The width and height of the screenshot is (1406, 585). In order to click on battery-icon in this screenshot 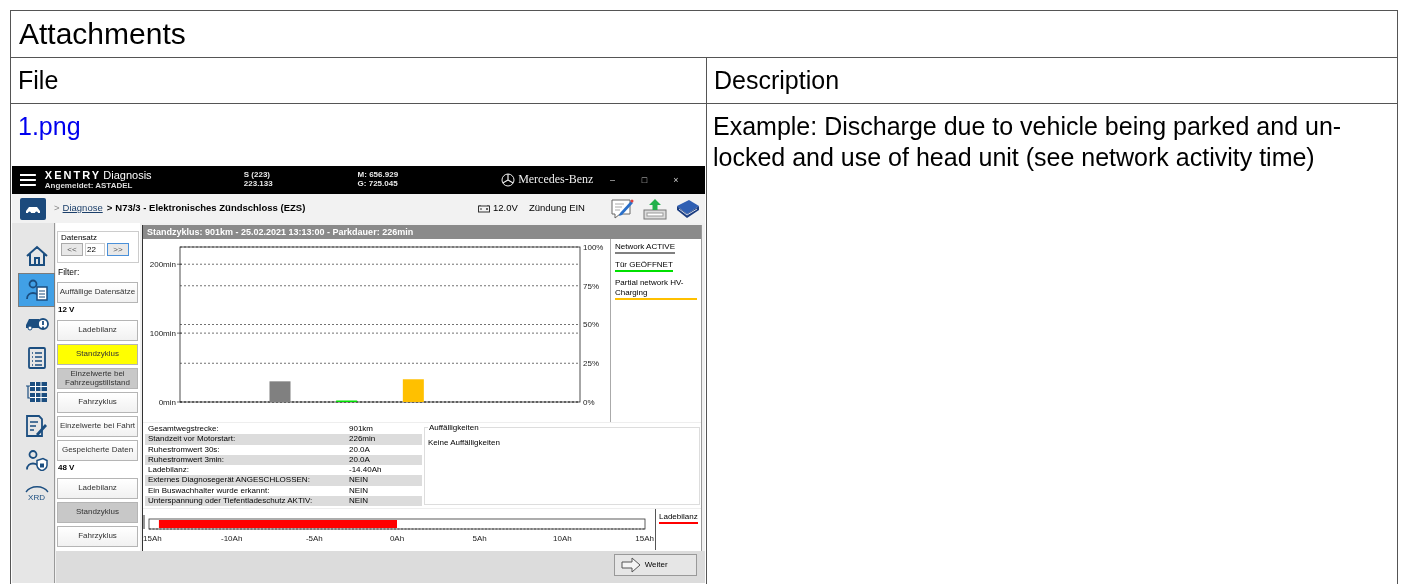, I will do `click(484, 208)`.